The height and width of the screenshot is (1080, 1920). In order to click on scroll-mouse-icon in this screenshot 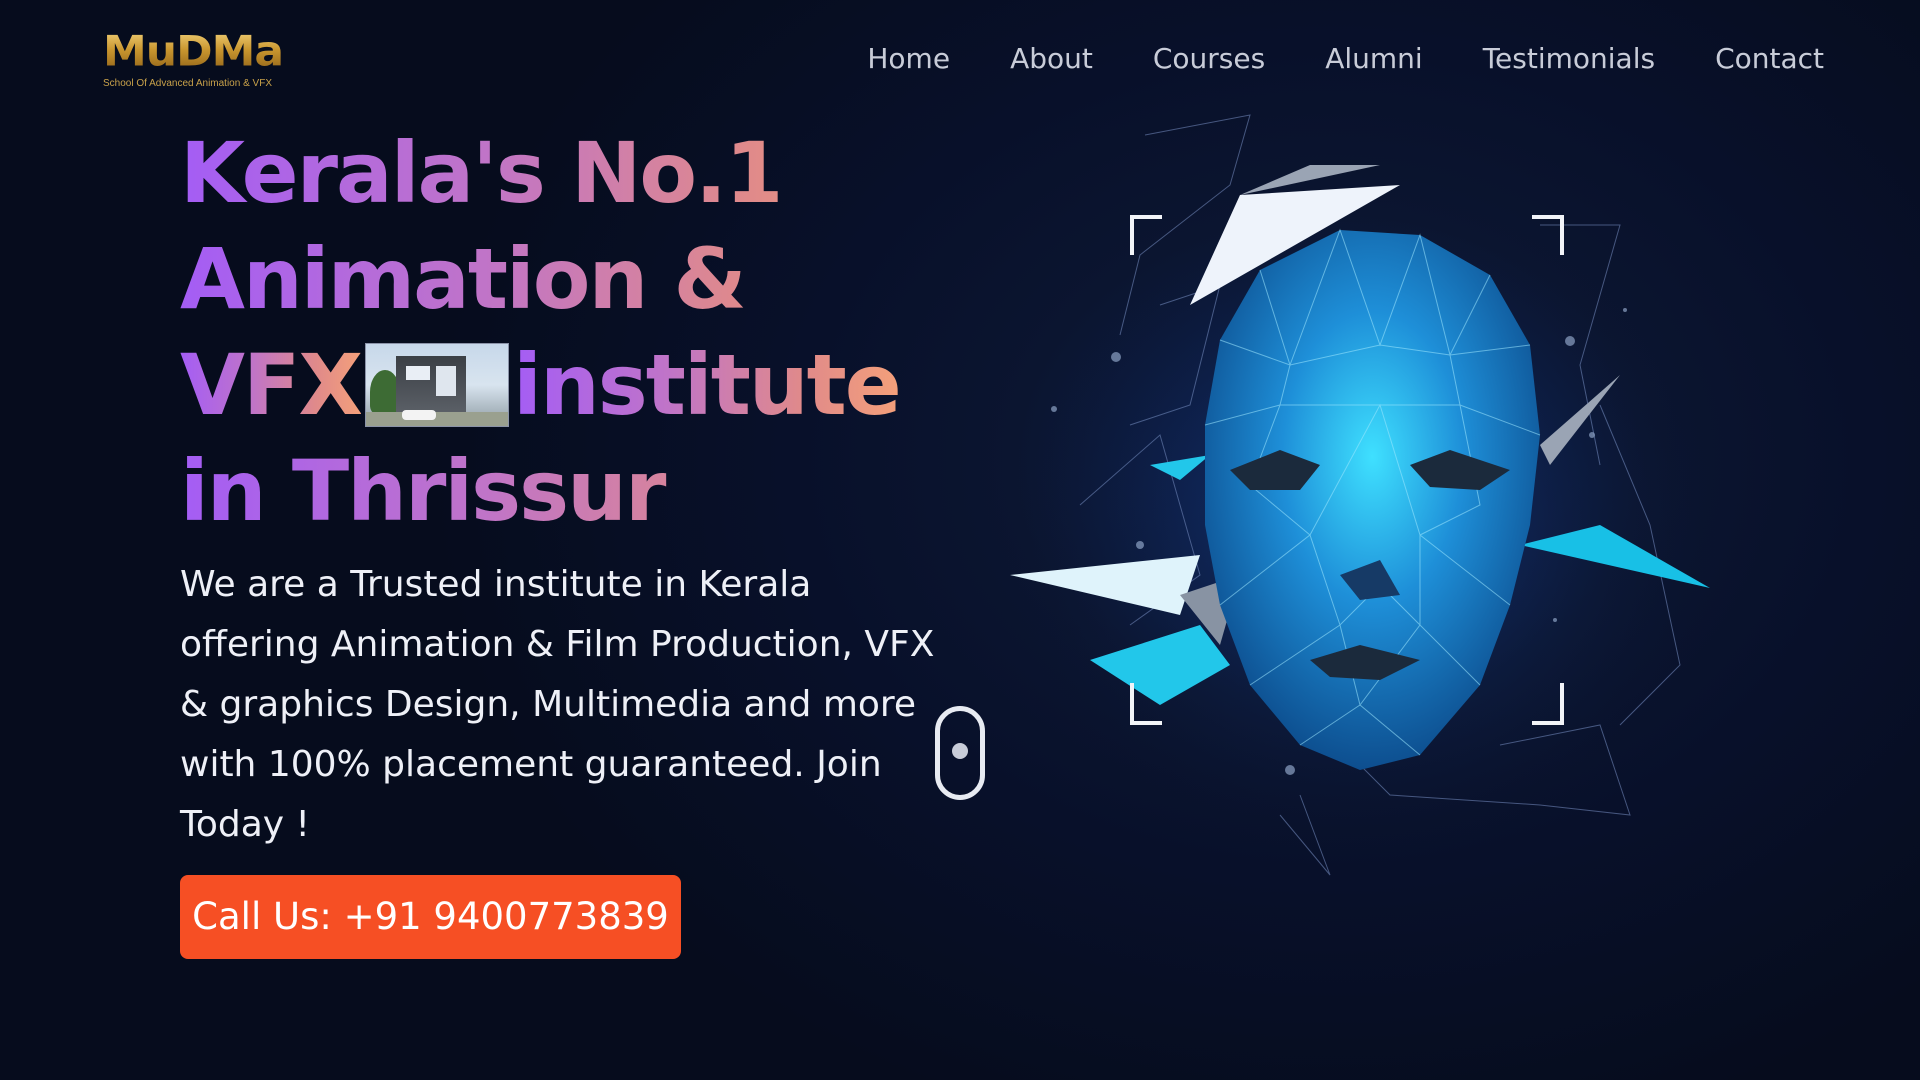, I will do `click(960, 753)`.